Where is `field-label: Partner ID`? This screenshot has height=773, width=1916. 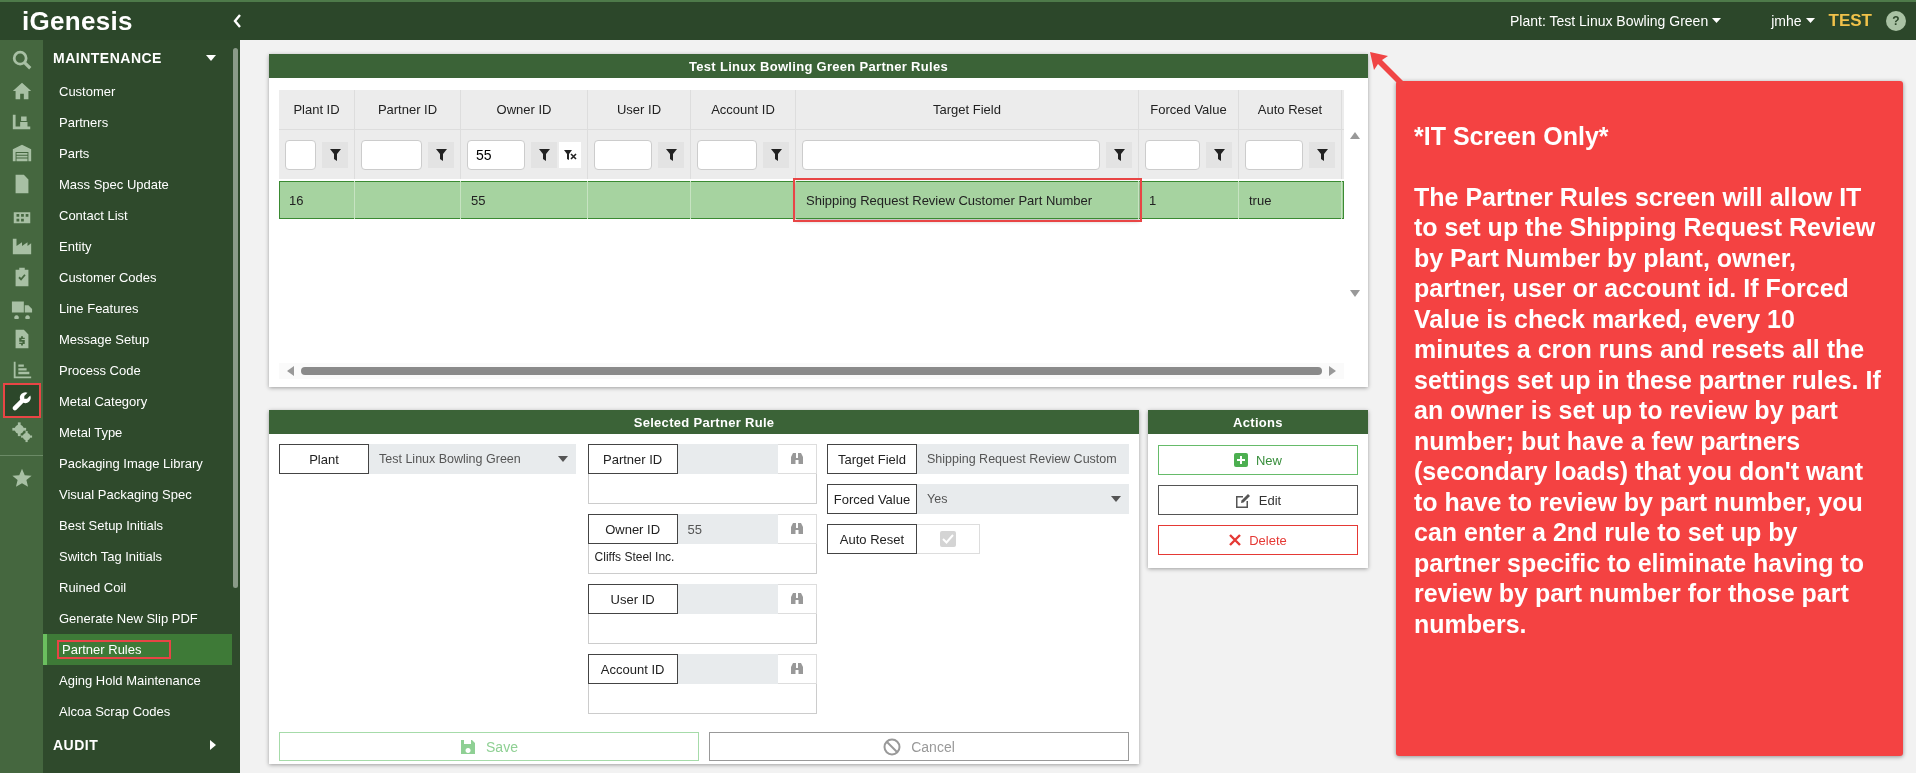 field-label: Partner ID is located at coordinates (632, 459).